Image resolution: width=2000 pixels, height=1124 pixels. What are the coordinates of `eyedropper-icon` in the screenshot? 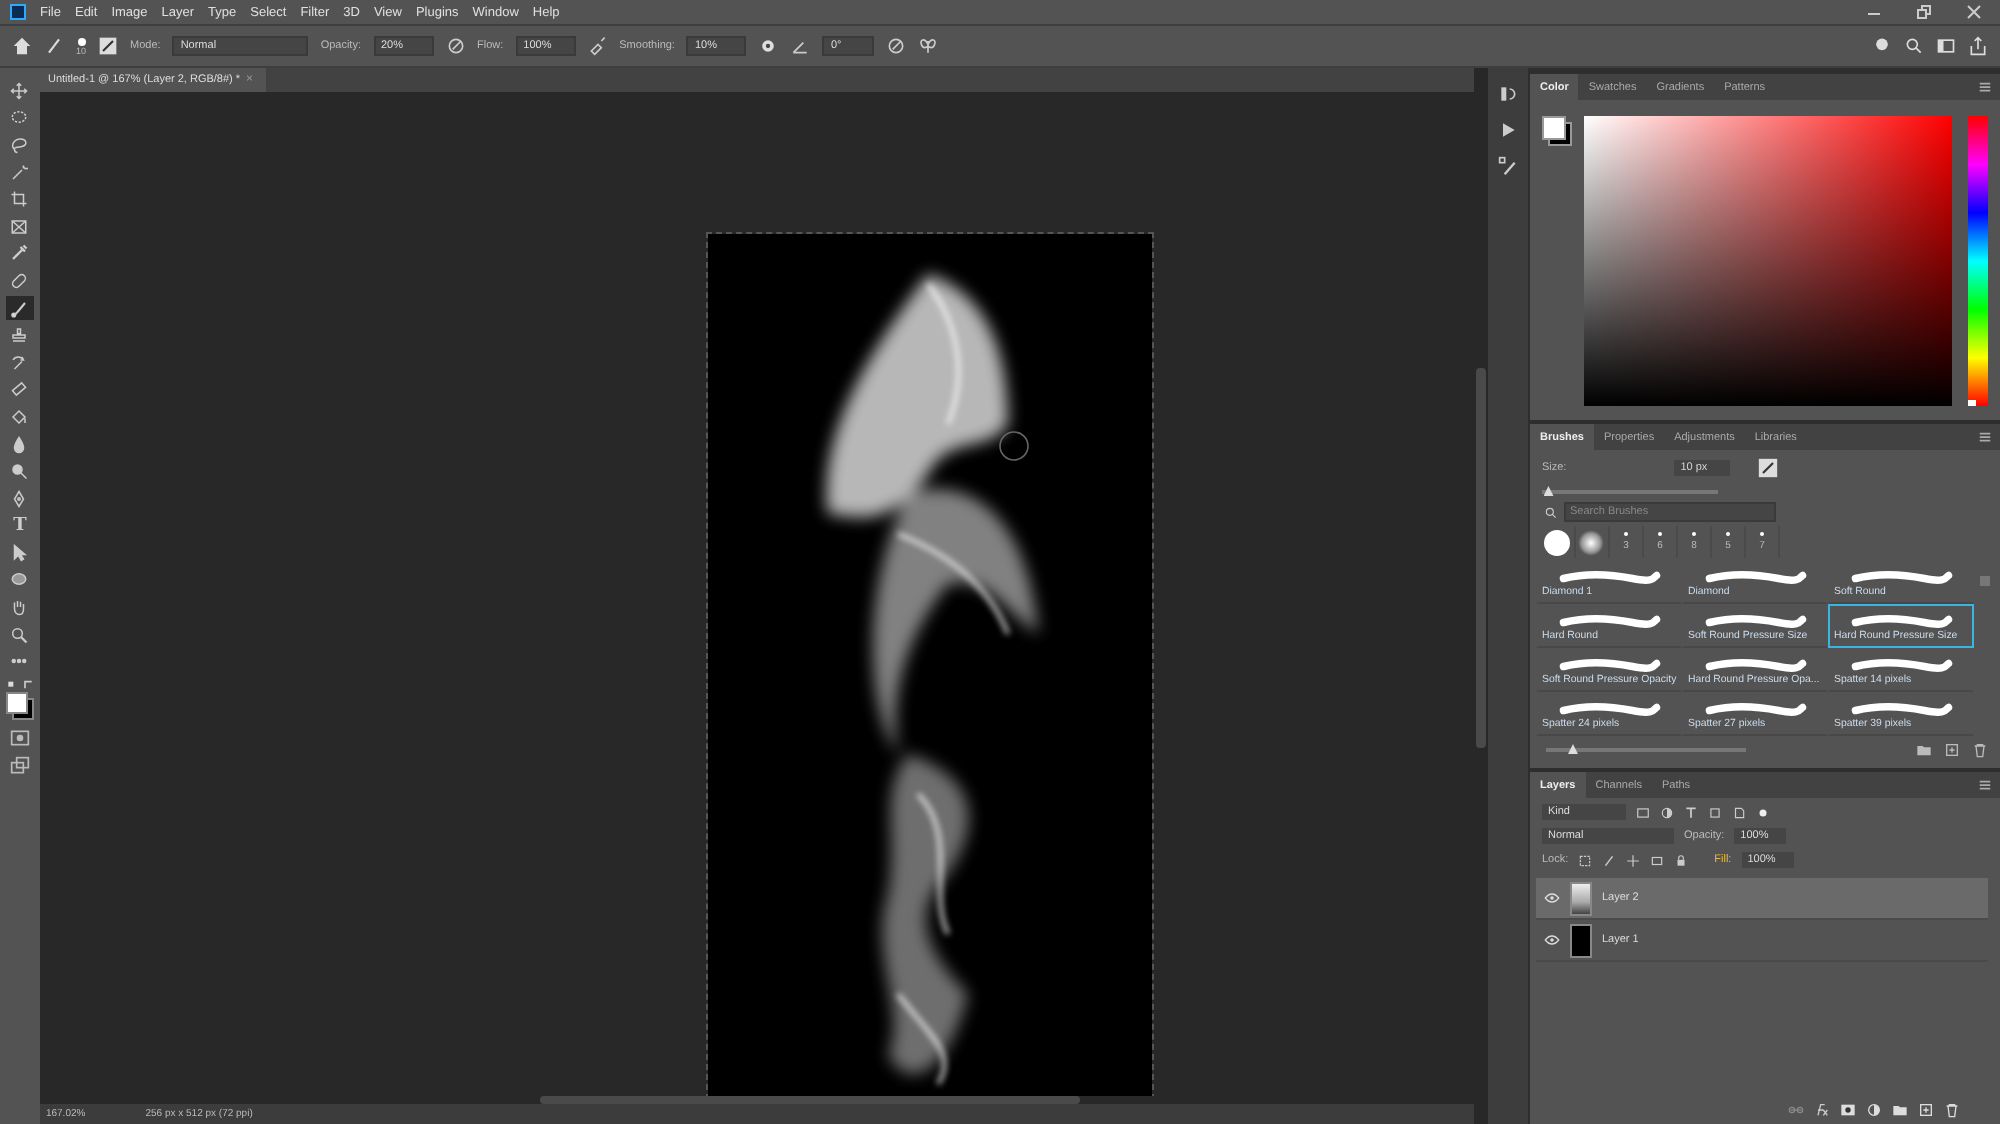 It's located at (19, 253).